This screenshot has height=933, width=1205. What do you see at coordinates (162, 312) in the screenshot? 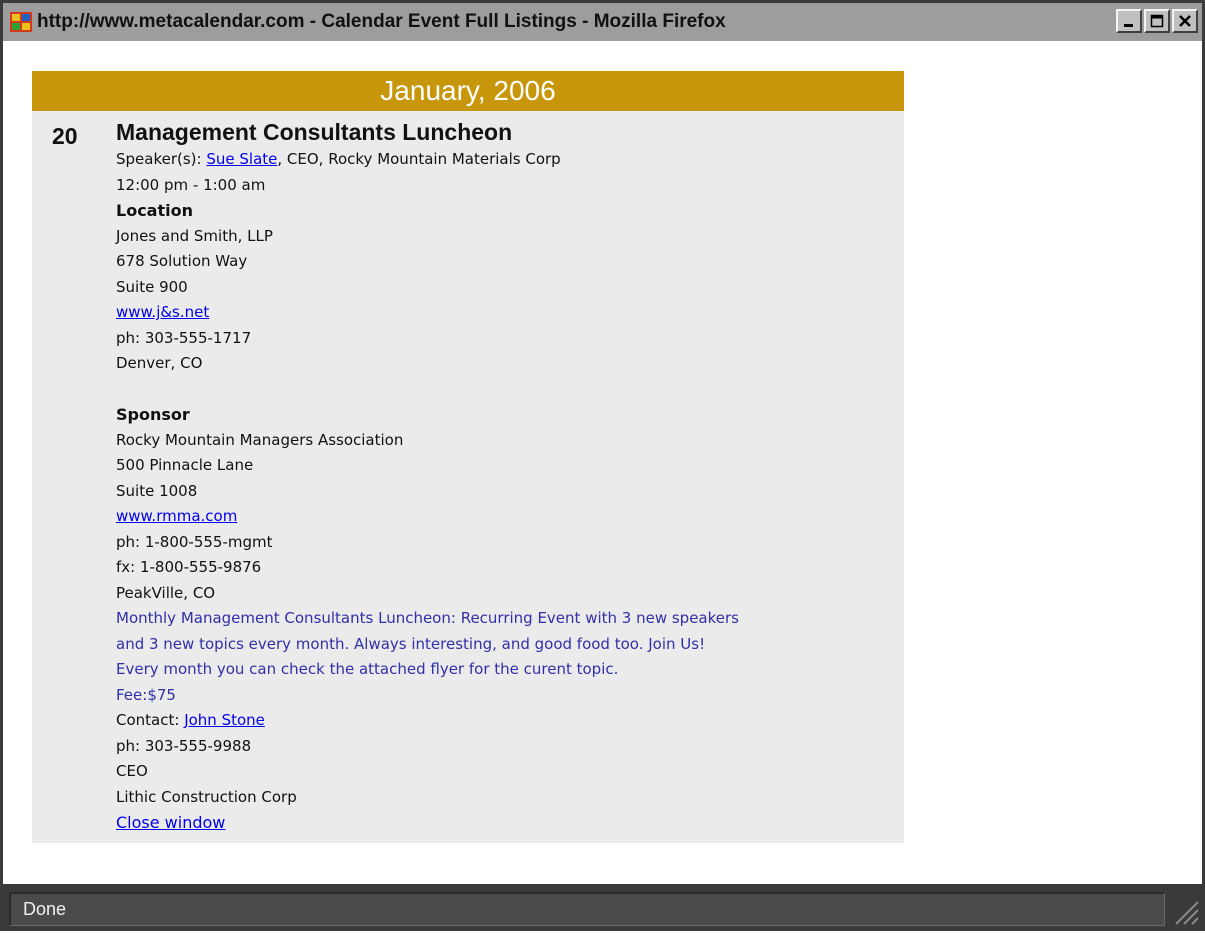
I see `location-website-link: www.j&s.net` at bounding box center [162, 312].